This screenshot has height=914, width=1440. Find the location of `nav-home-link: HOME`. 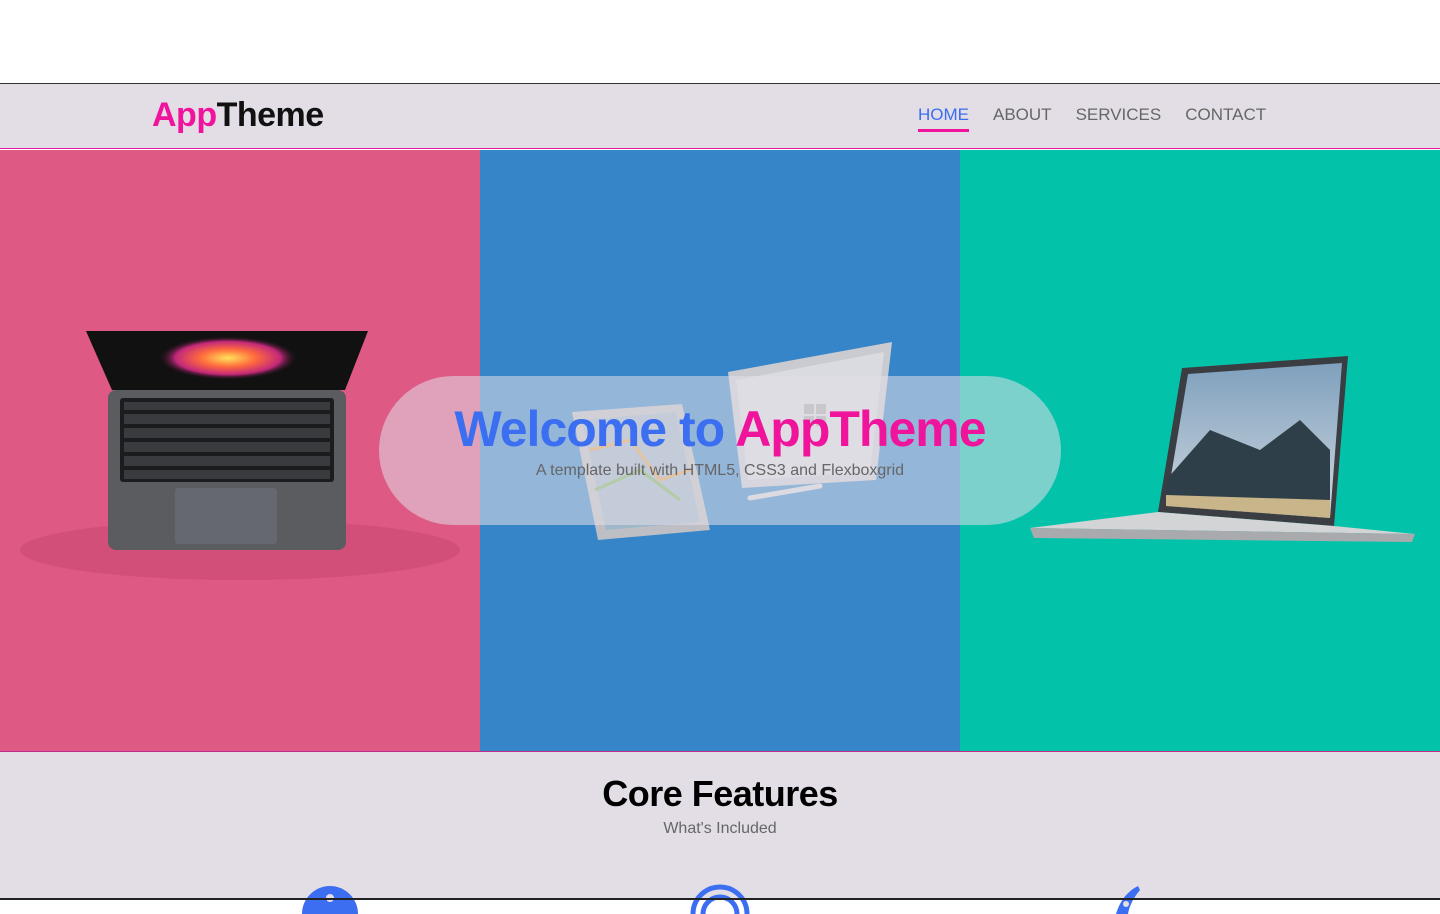

nav-home-link: HOME is located at coordinates (943, 118).